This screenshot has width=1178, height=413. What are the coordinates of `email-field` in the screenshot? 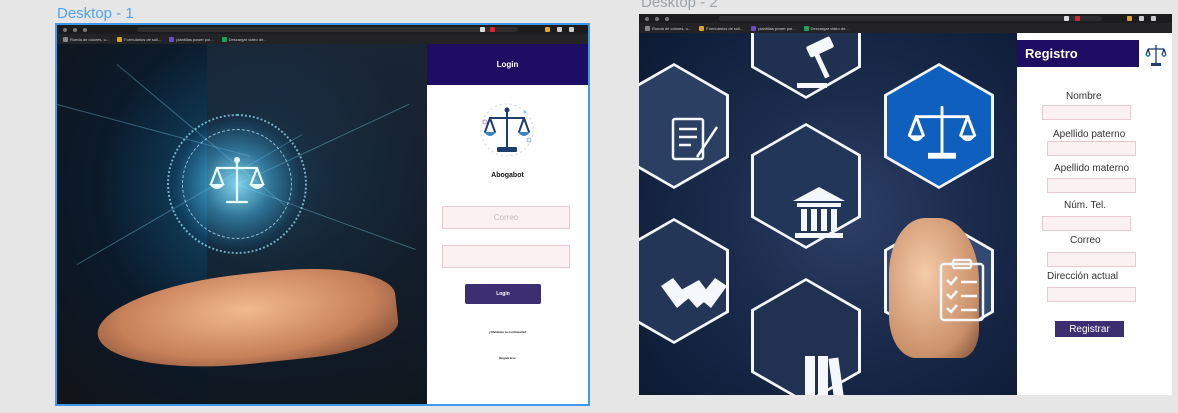 It's located at (506, 217).